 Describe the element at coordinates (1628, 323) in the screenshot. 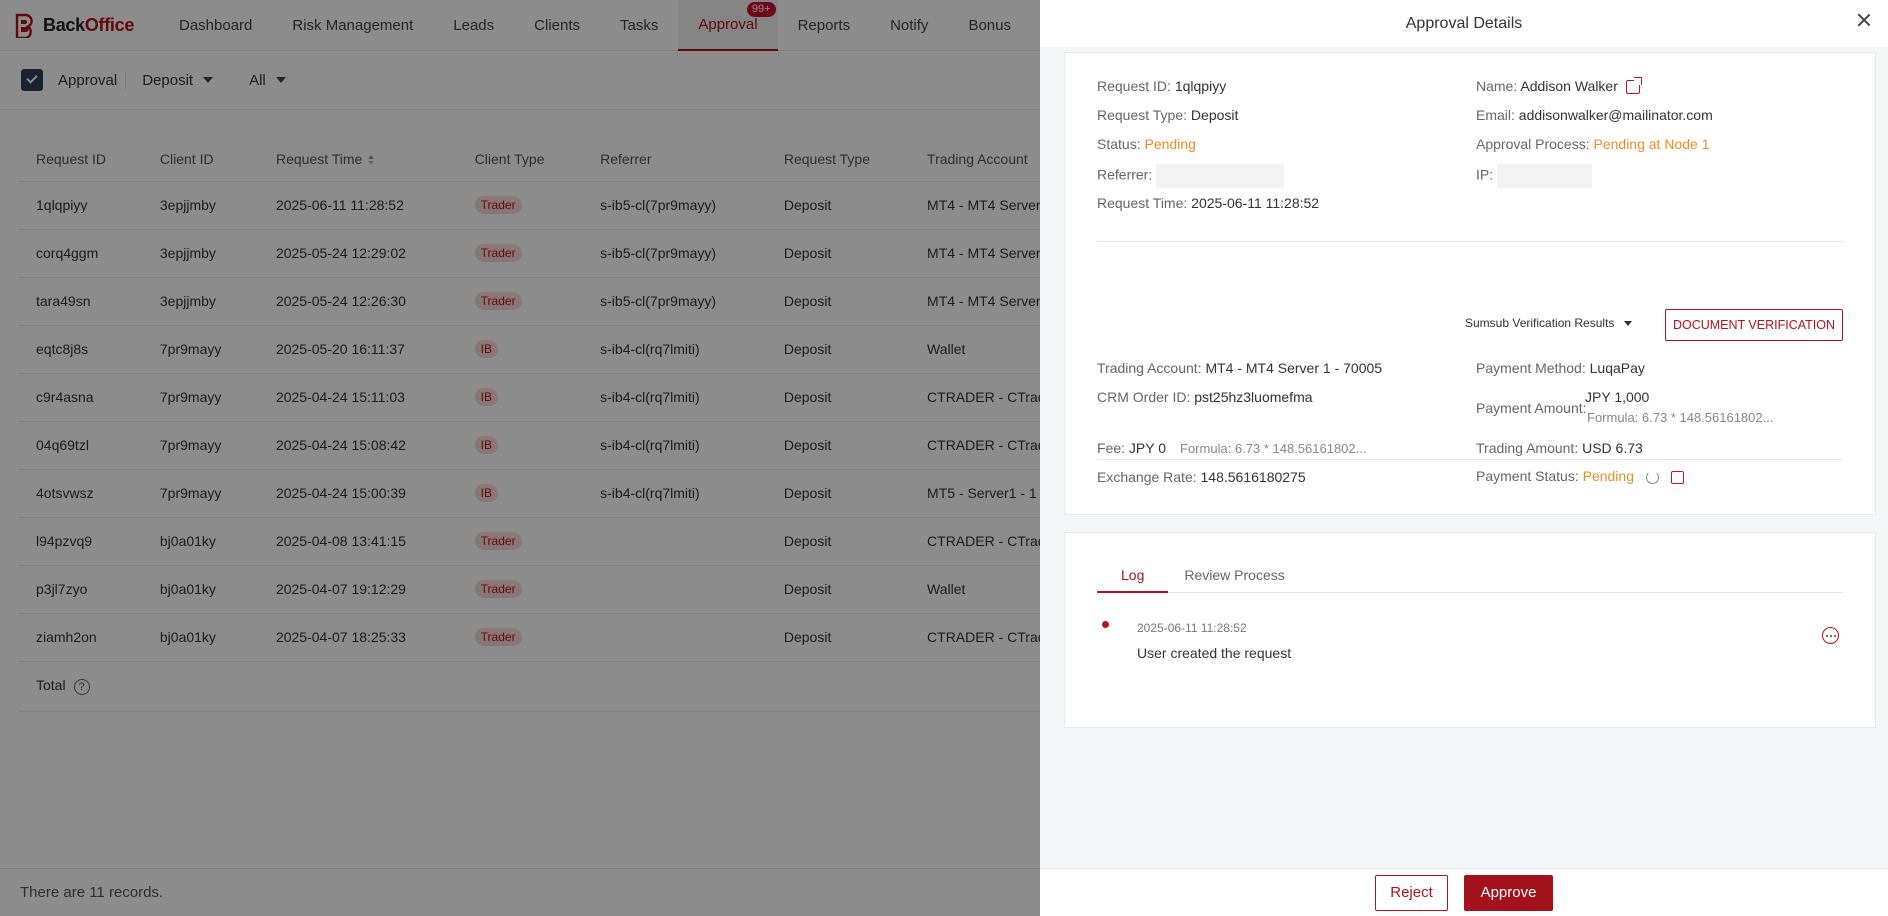

I see `caret-down-icon` at that location.